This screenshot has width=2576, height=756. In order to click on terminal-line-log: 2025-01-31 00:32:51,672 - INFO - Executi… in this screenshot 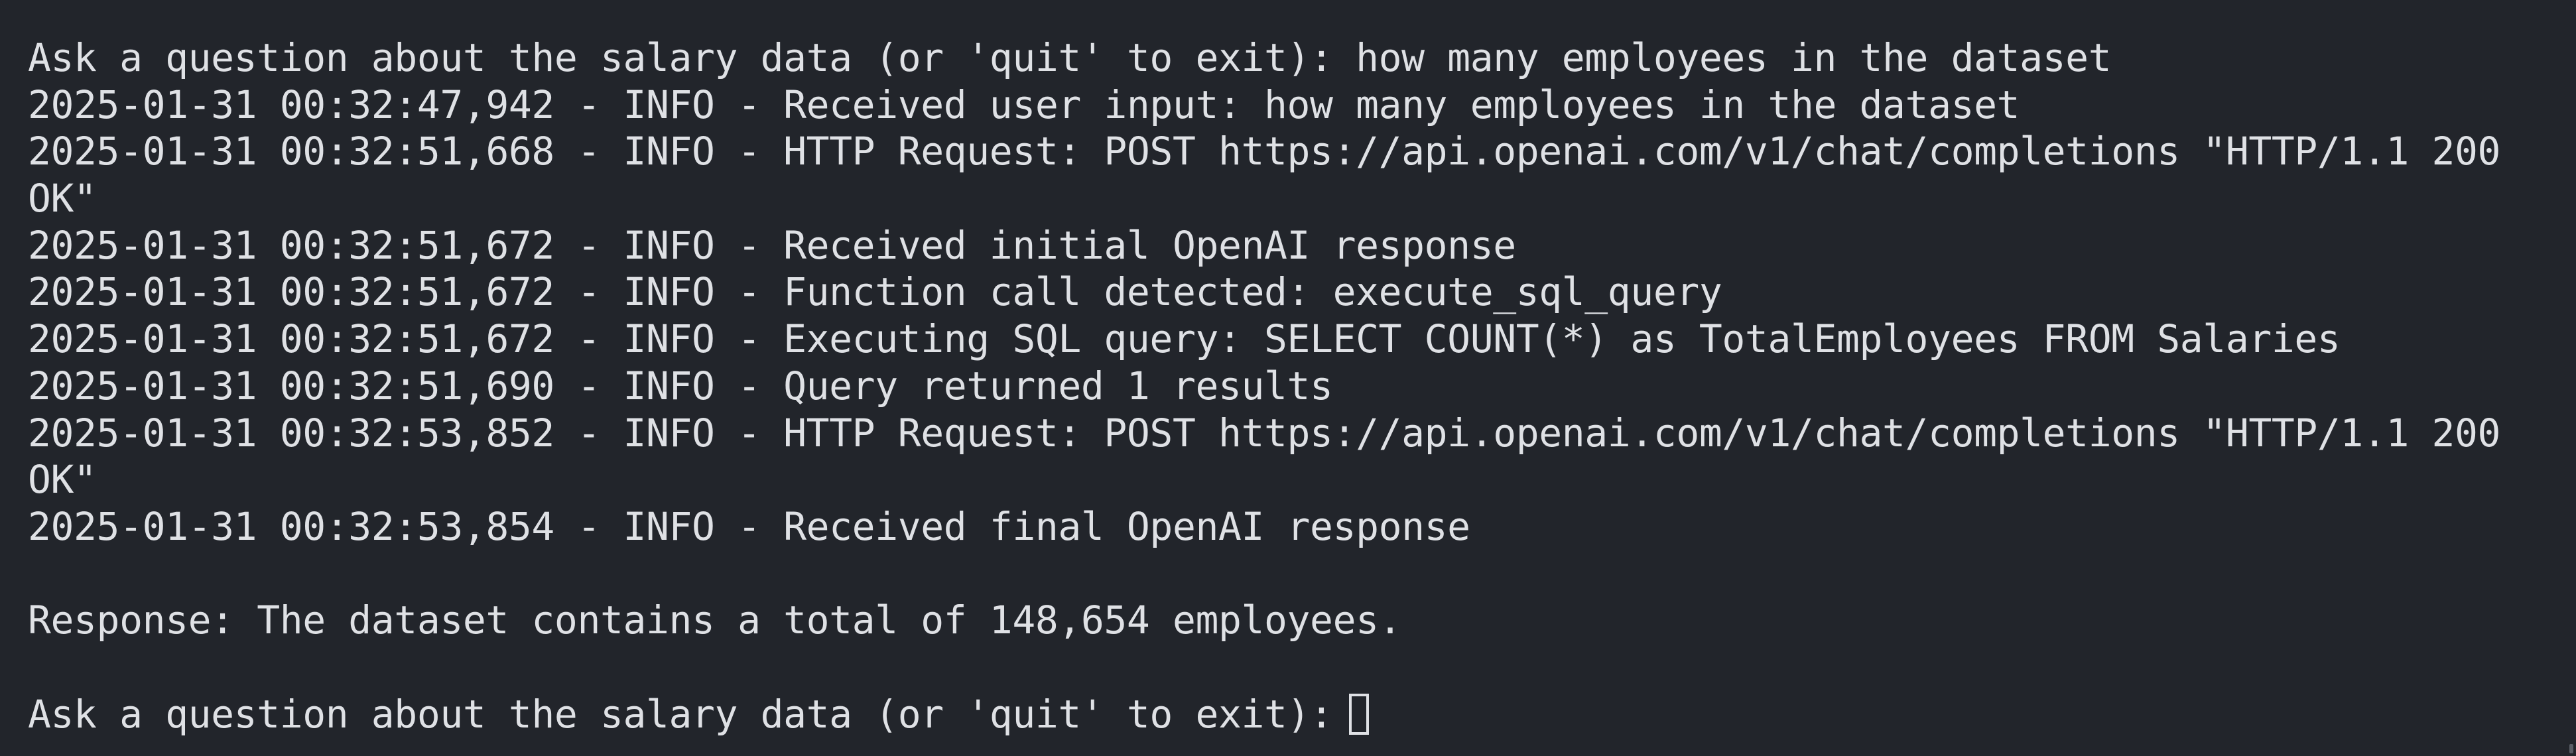, I will do `click(1185, 339)`.